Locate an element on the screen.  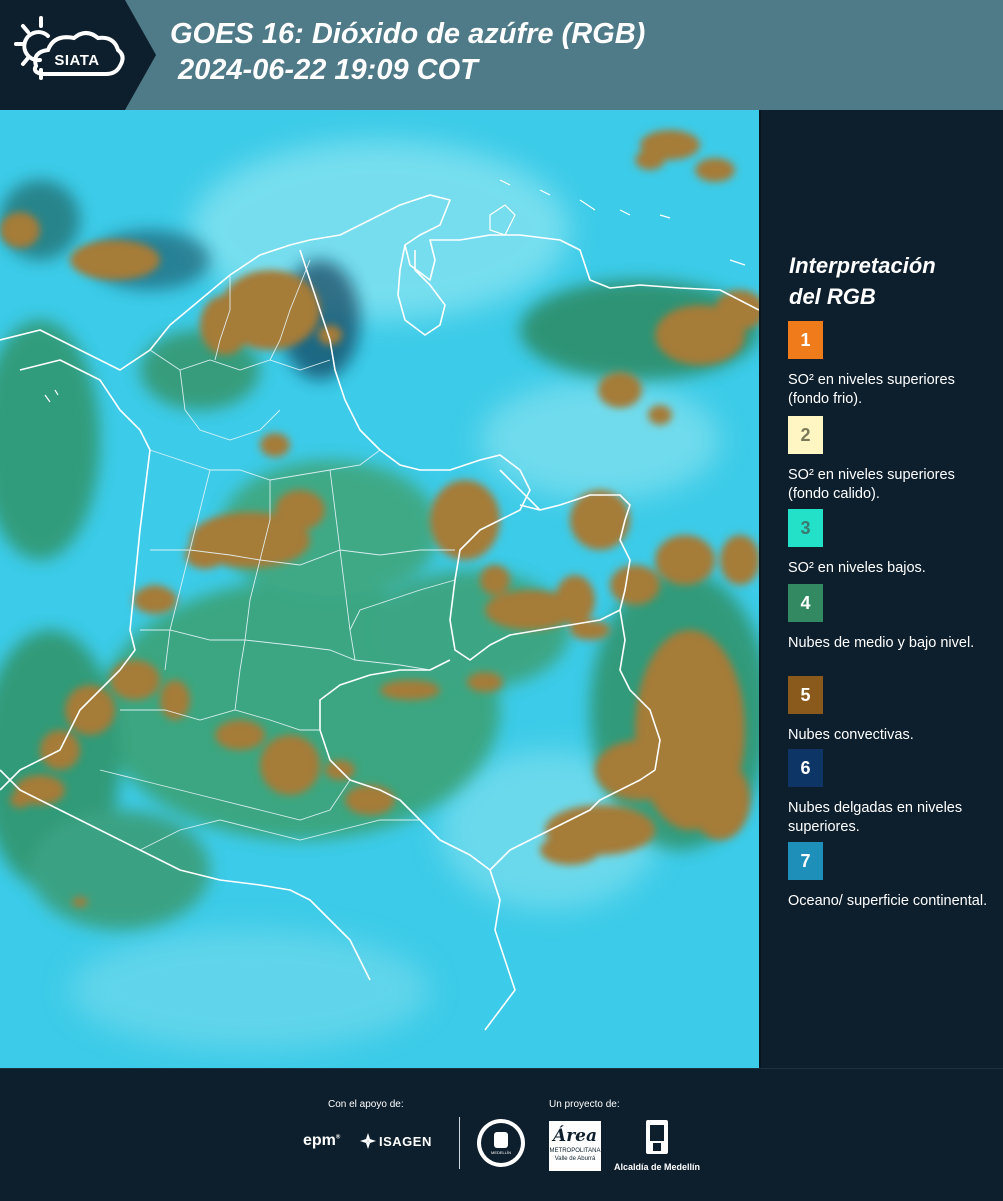
legend-text-5: Nubes convectivas. is located at coordinates (851, 735).